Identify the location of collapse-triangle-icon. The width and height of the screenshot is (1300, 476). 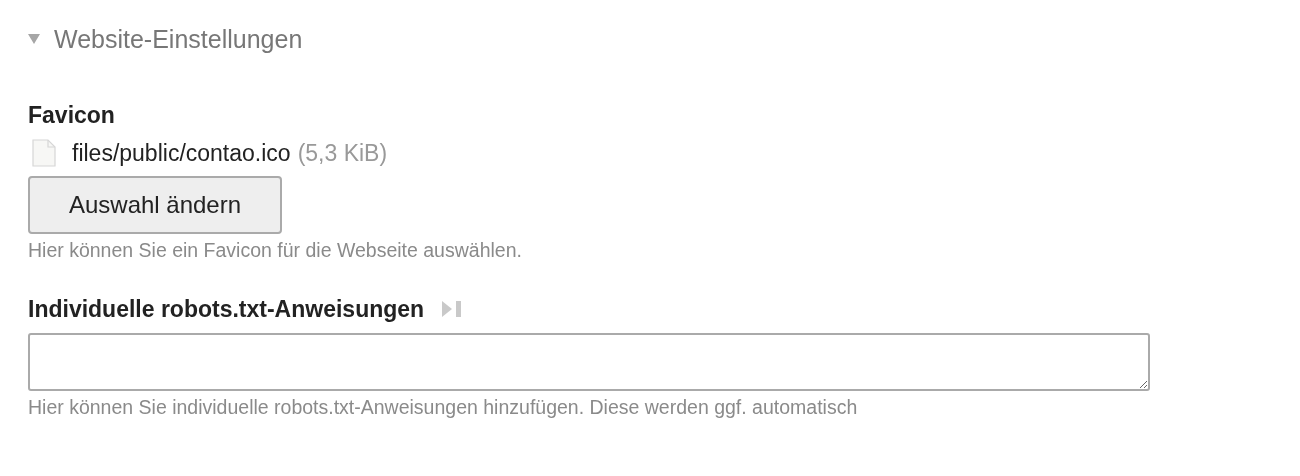
(34, 39).